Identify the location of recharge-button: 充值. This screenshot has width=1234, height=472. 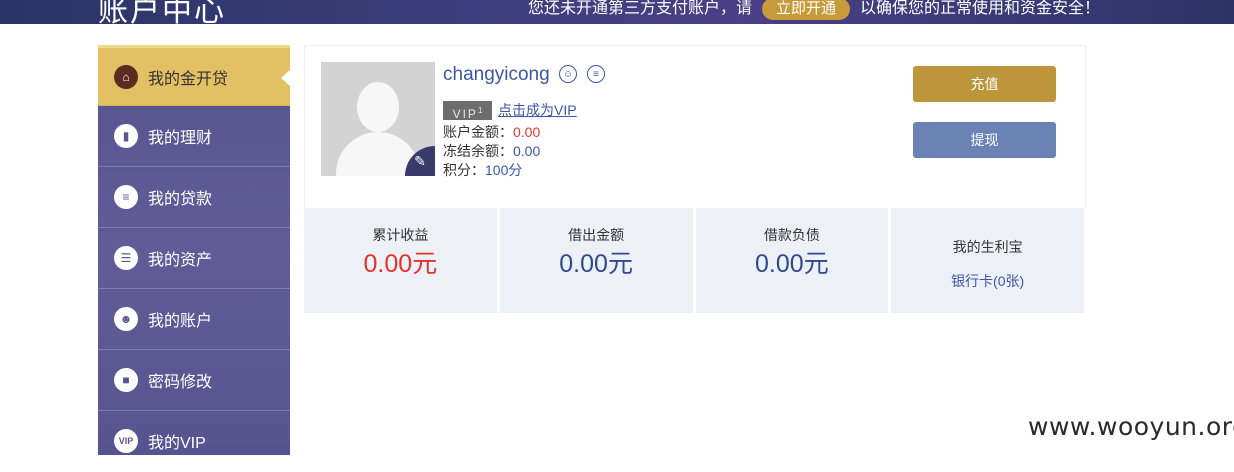
(984, 84).